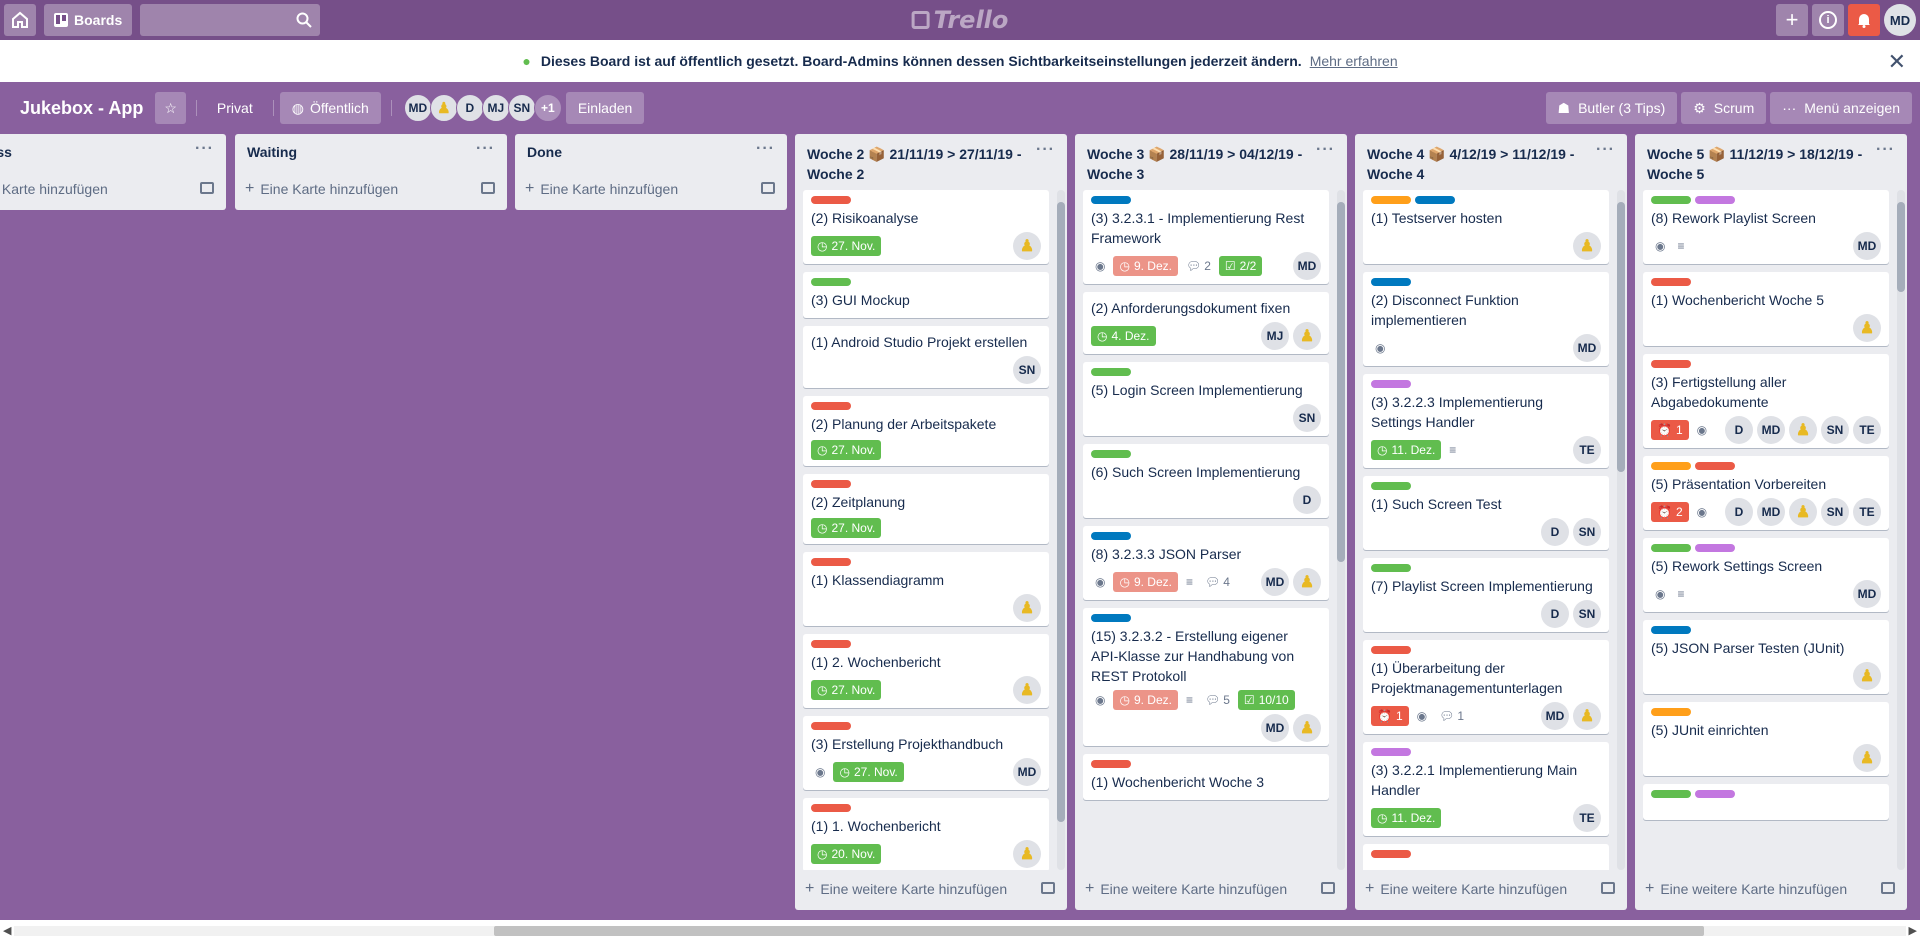 The image size is (1920, 943). What do you see at coordinates (1486, 513) in the screenshot?
I see `card: (1) Such Screen Test D SN` at bounding box center [1486, 513].